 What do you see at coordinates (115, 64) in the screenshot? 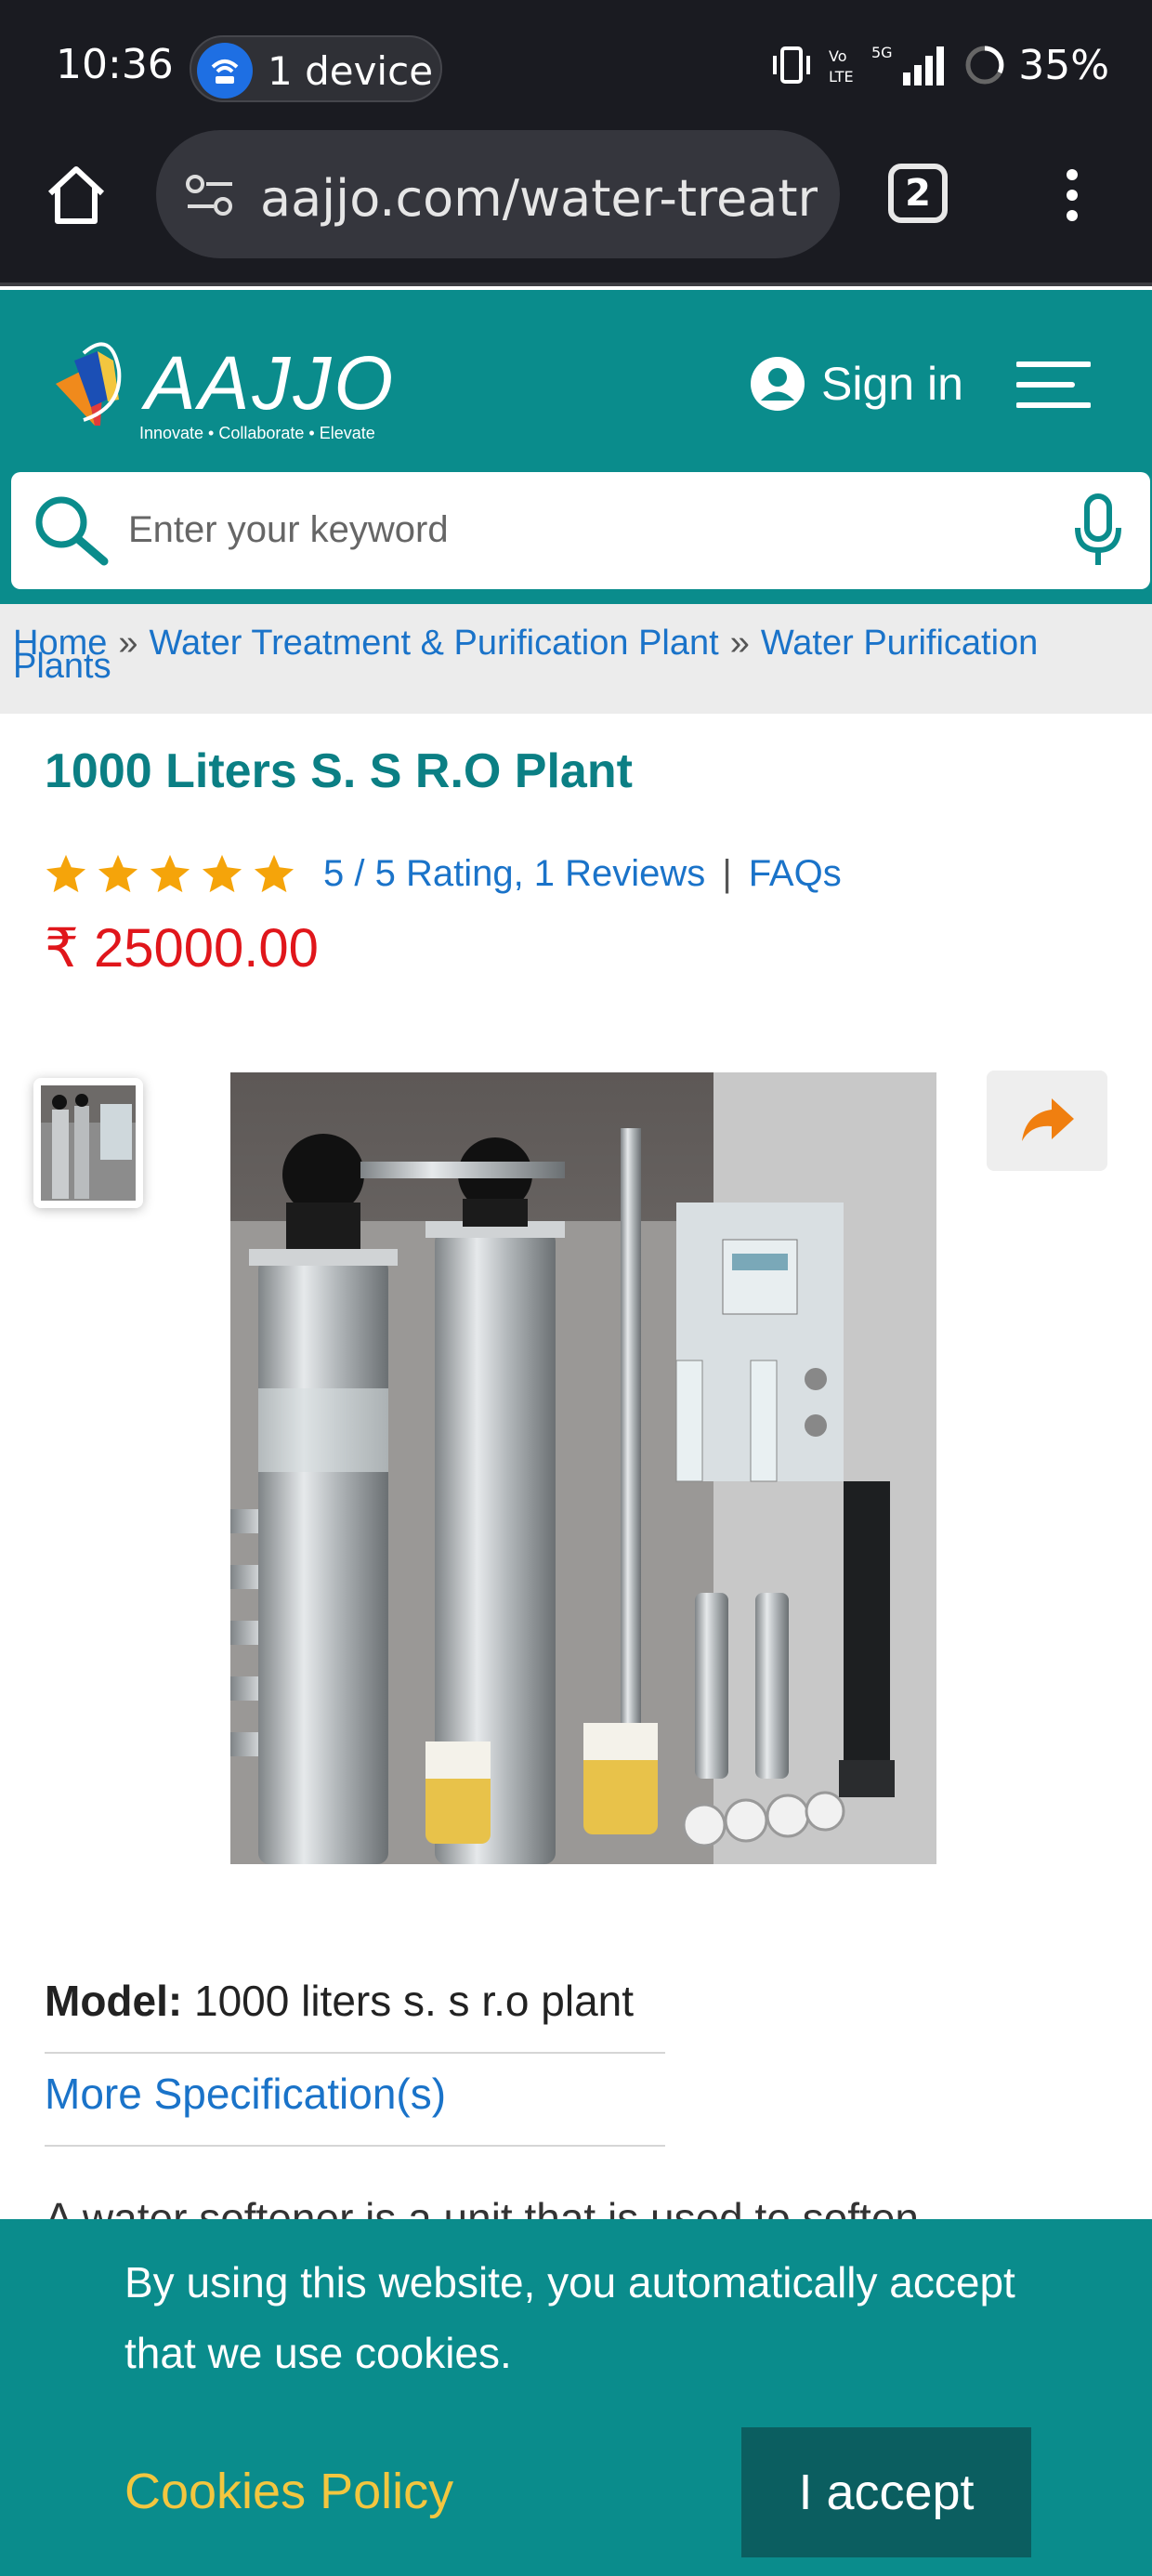
I see `status-time: 10:36` at bounding box center [115, 64].